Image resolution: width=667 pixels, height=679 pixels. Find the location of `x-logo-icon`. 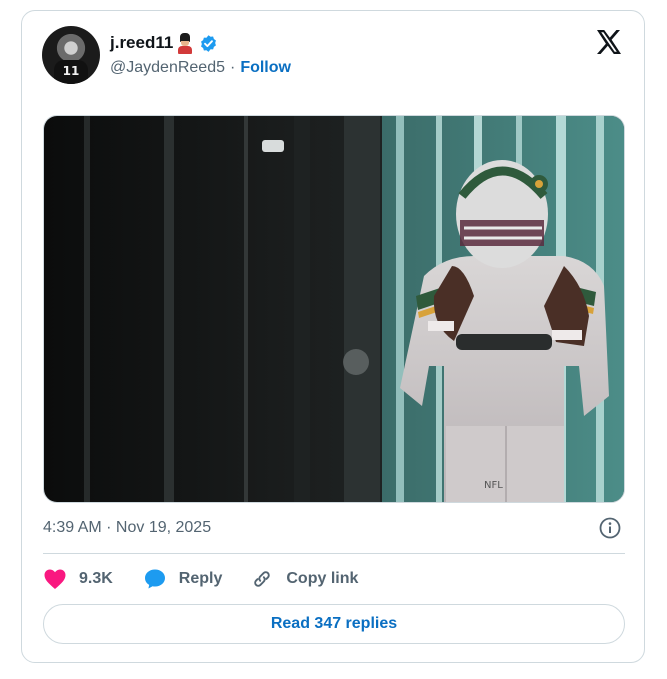

x-logo-icon is located at coordinates (609, 42).